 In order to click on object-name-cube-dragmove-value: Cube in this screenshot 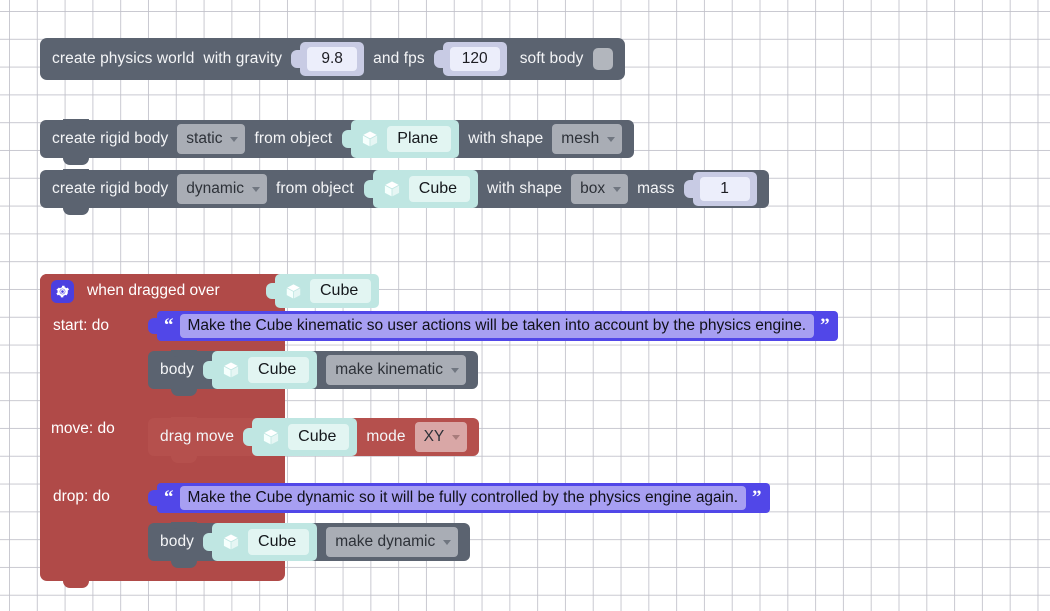, I will do `click(317, 436)`.